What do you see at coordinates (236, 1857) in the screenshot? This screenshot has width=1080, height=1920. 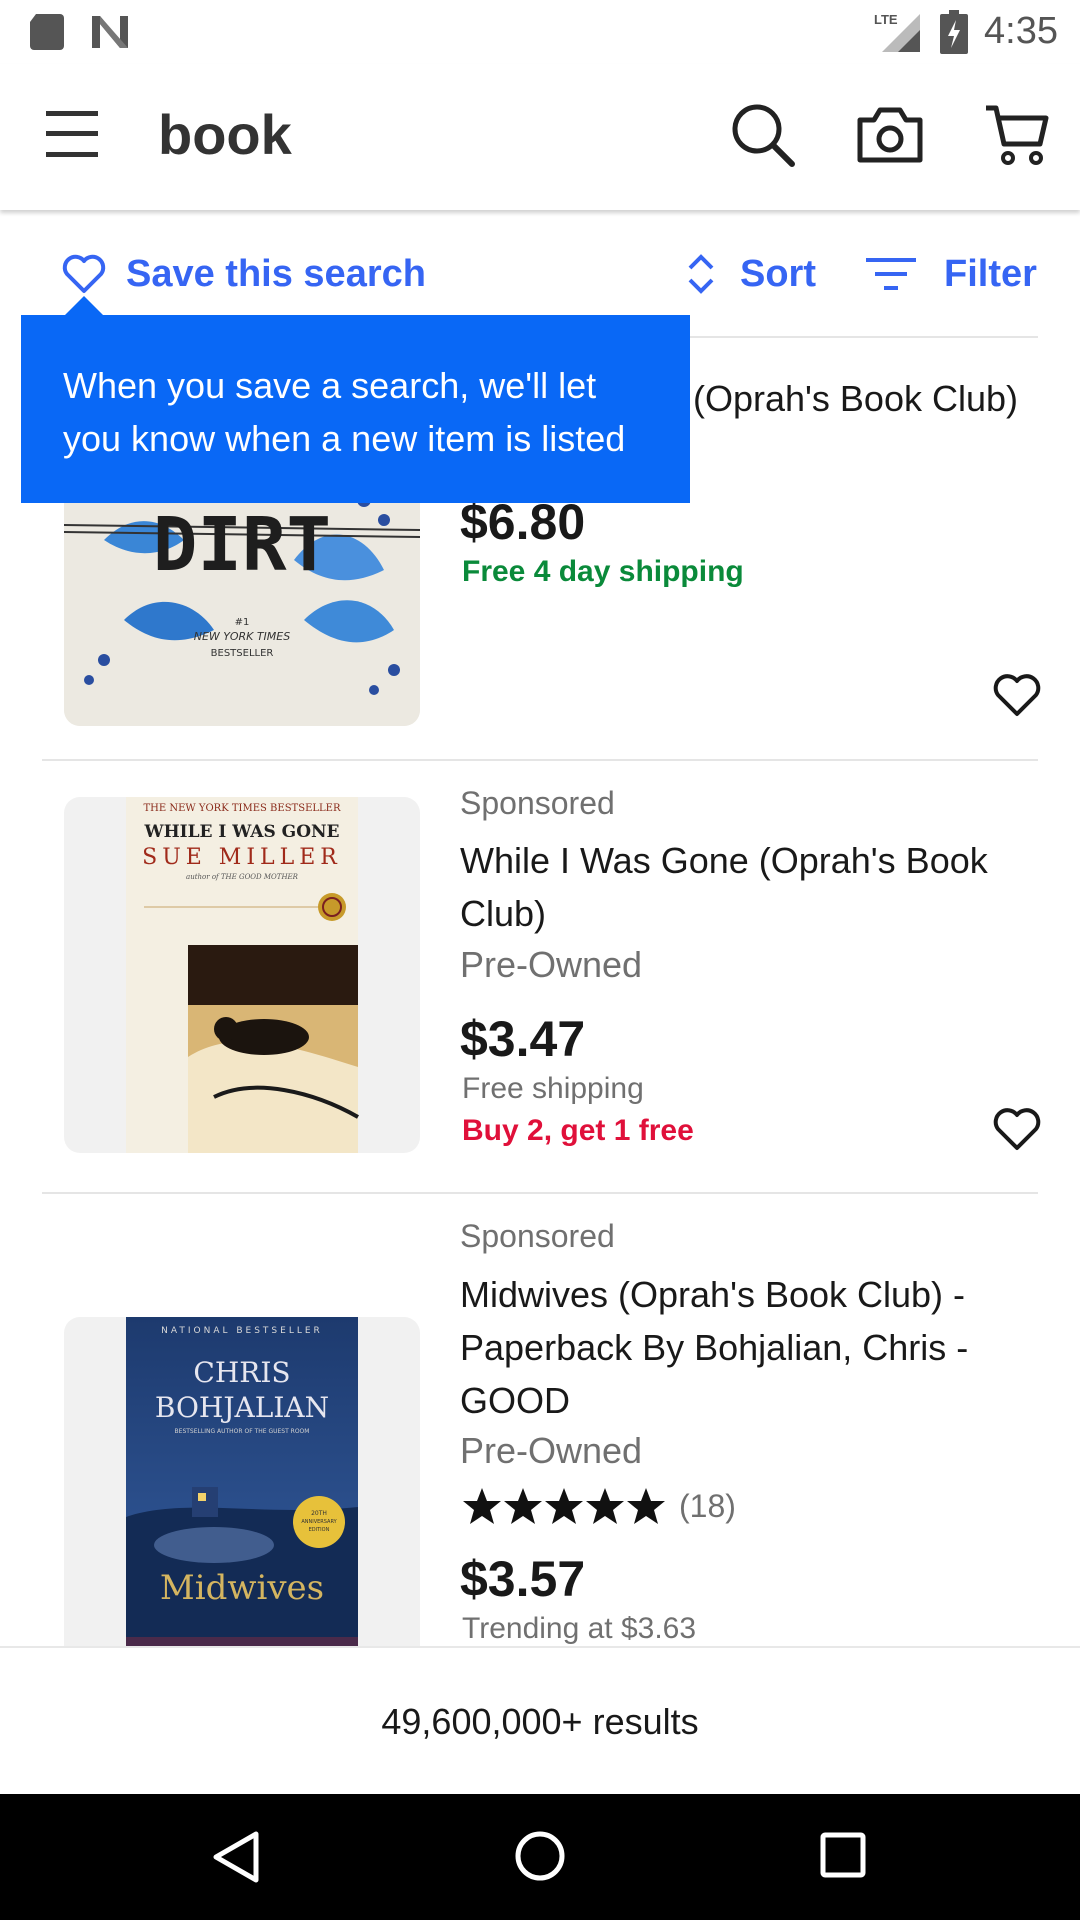 I see `back-icon` at bounding box center [236, 1857].